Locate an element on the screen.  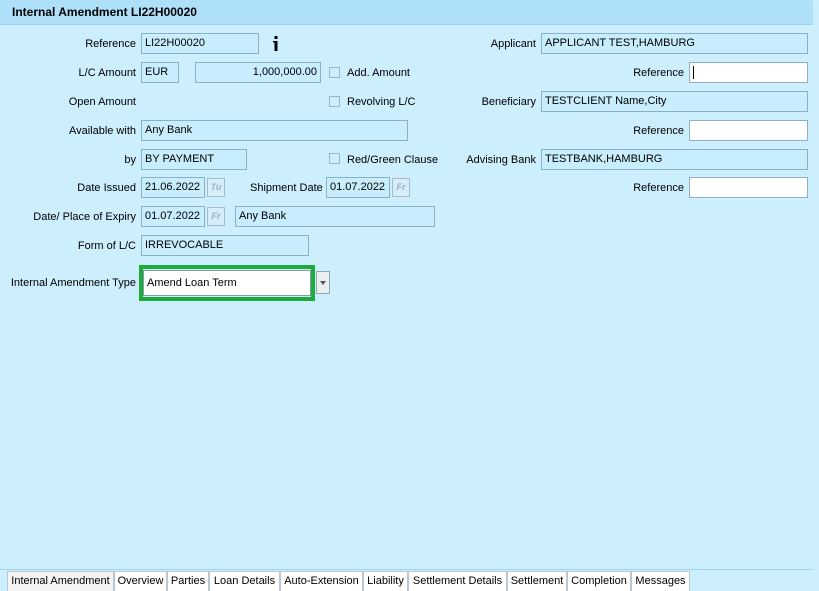
expiry-date-field: 01.07.2022 is located at coordinates (173, 216).